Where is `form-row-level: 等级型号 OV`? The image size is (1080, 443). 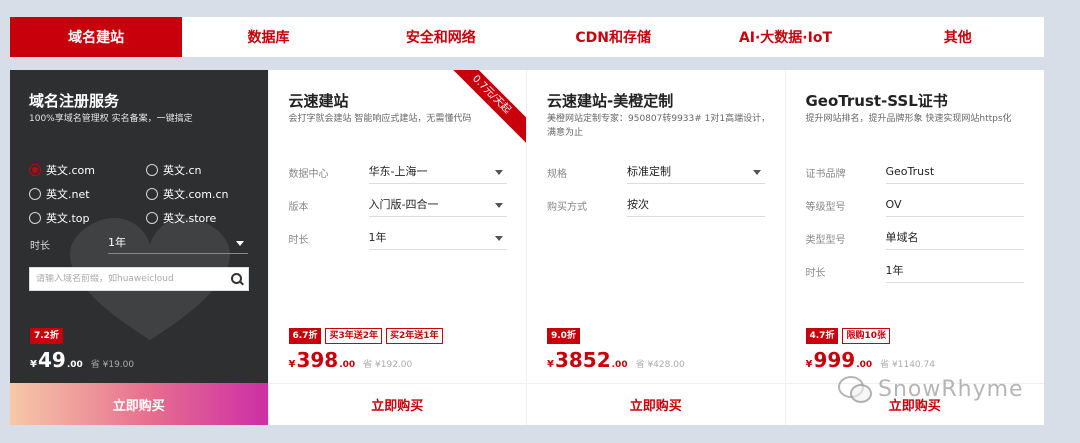 form-row-level: 等级型号 OV is located at coordinates (915, 205).